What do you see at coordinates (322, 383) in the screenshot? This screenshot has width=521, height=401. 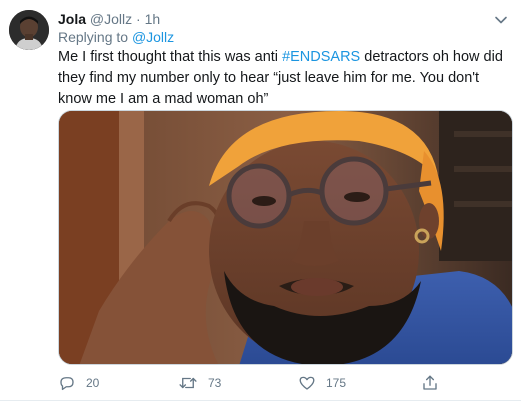 I see `like-button: 175` at bounding box center [322, 383].